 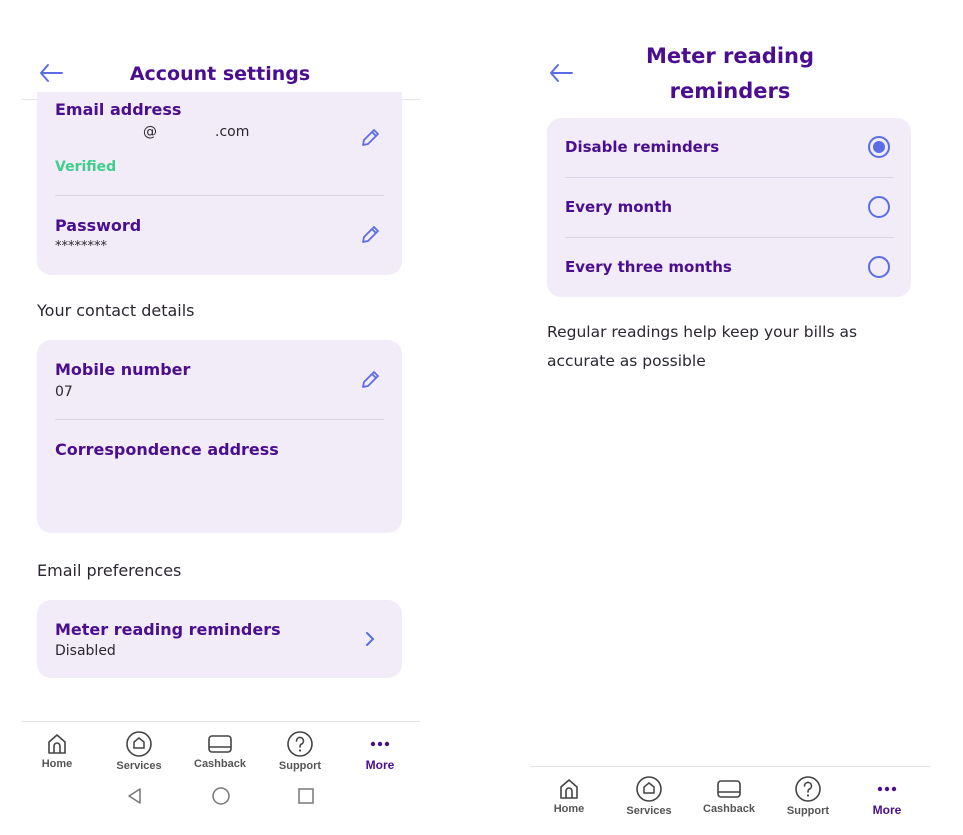 What do you see at coordinates (64, 392) in the screenshot?
I see `mobile-value: 07` at bounding box center [64, 392].